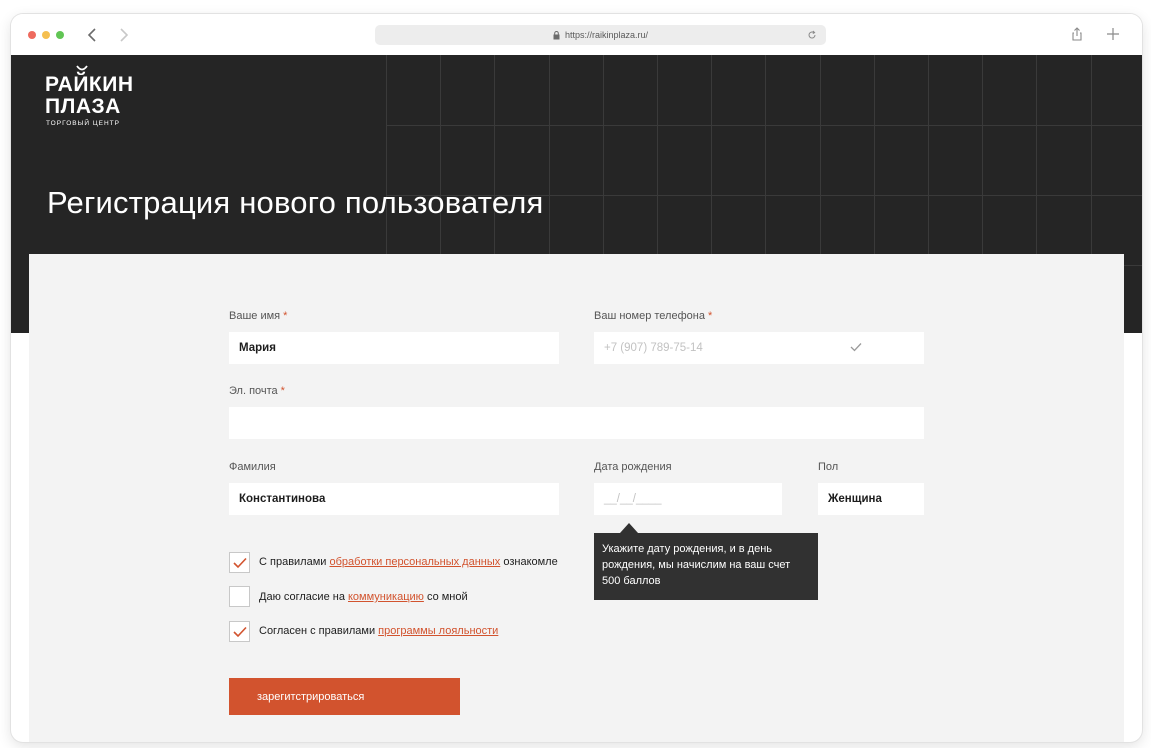 Image resolution: width=1151 pixels, height=748 pixels. Describe the element at coordinates (386, 597) in the screenshot. I see `communication-link: коммуникацию` at that location.